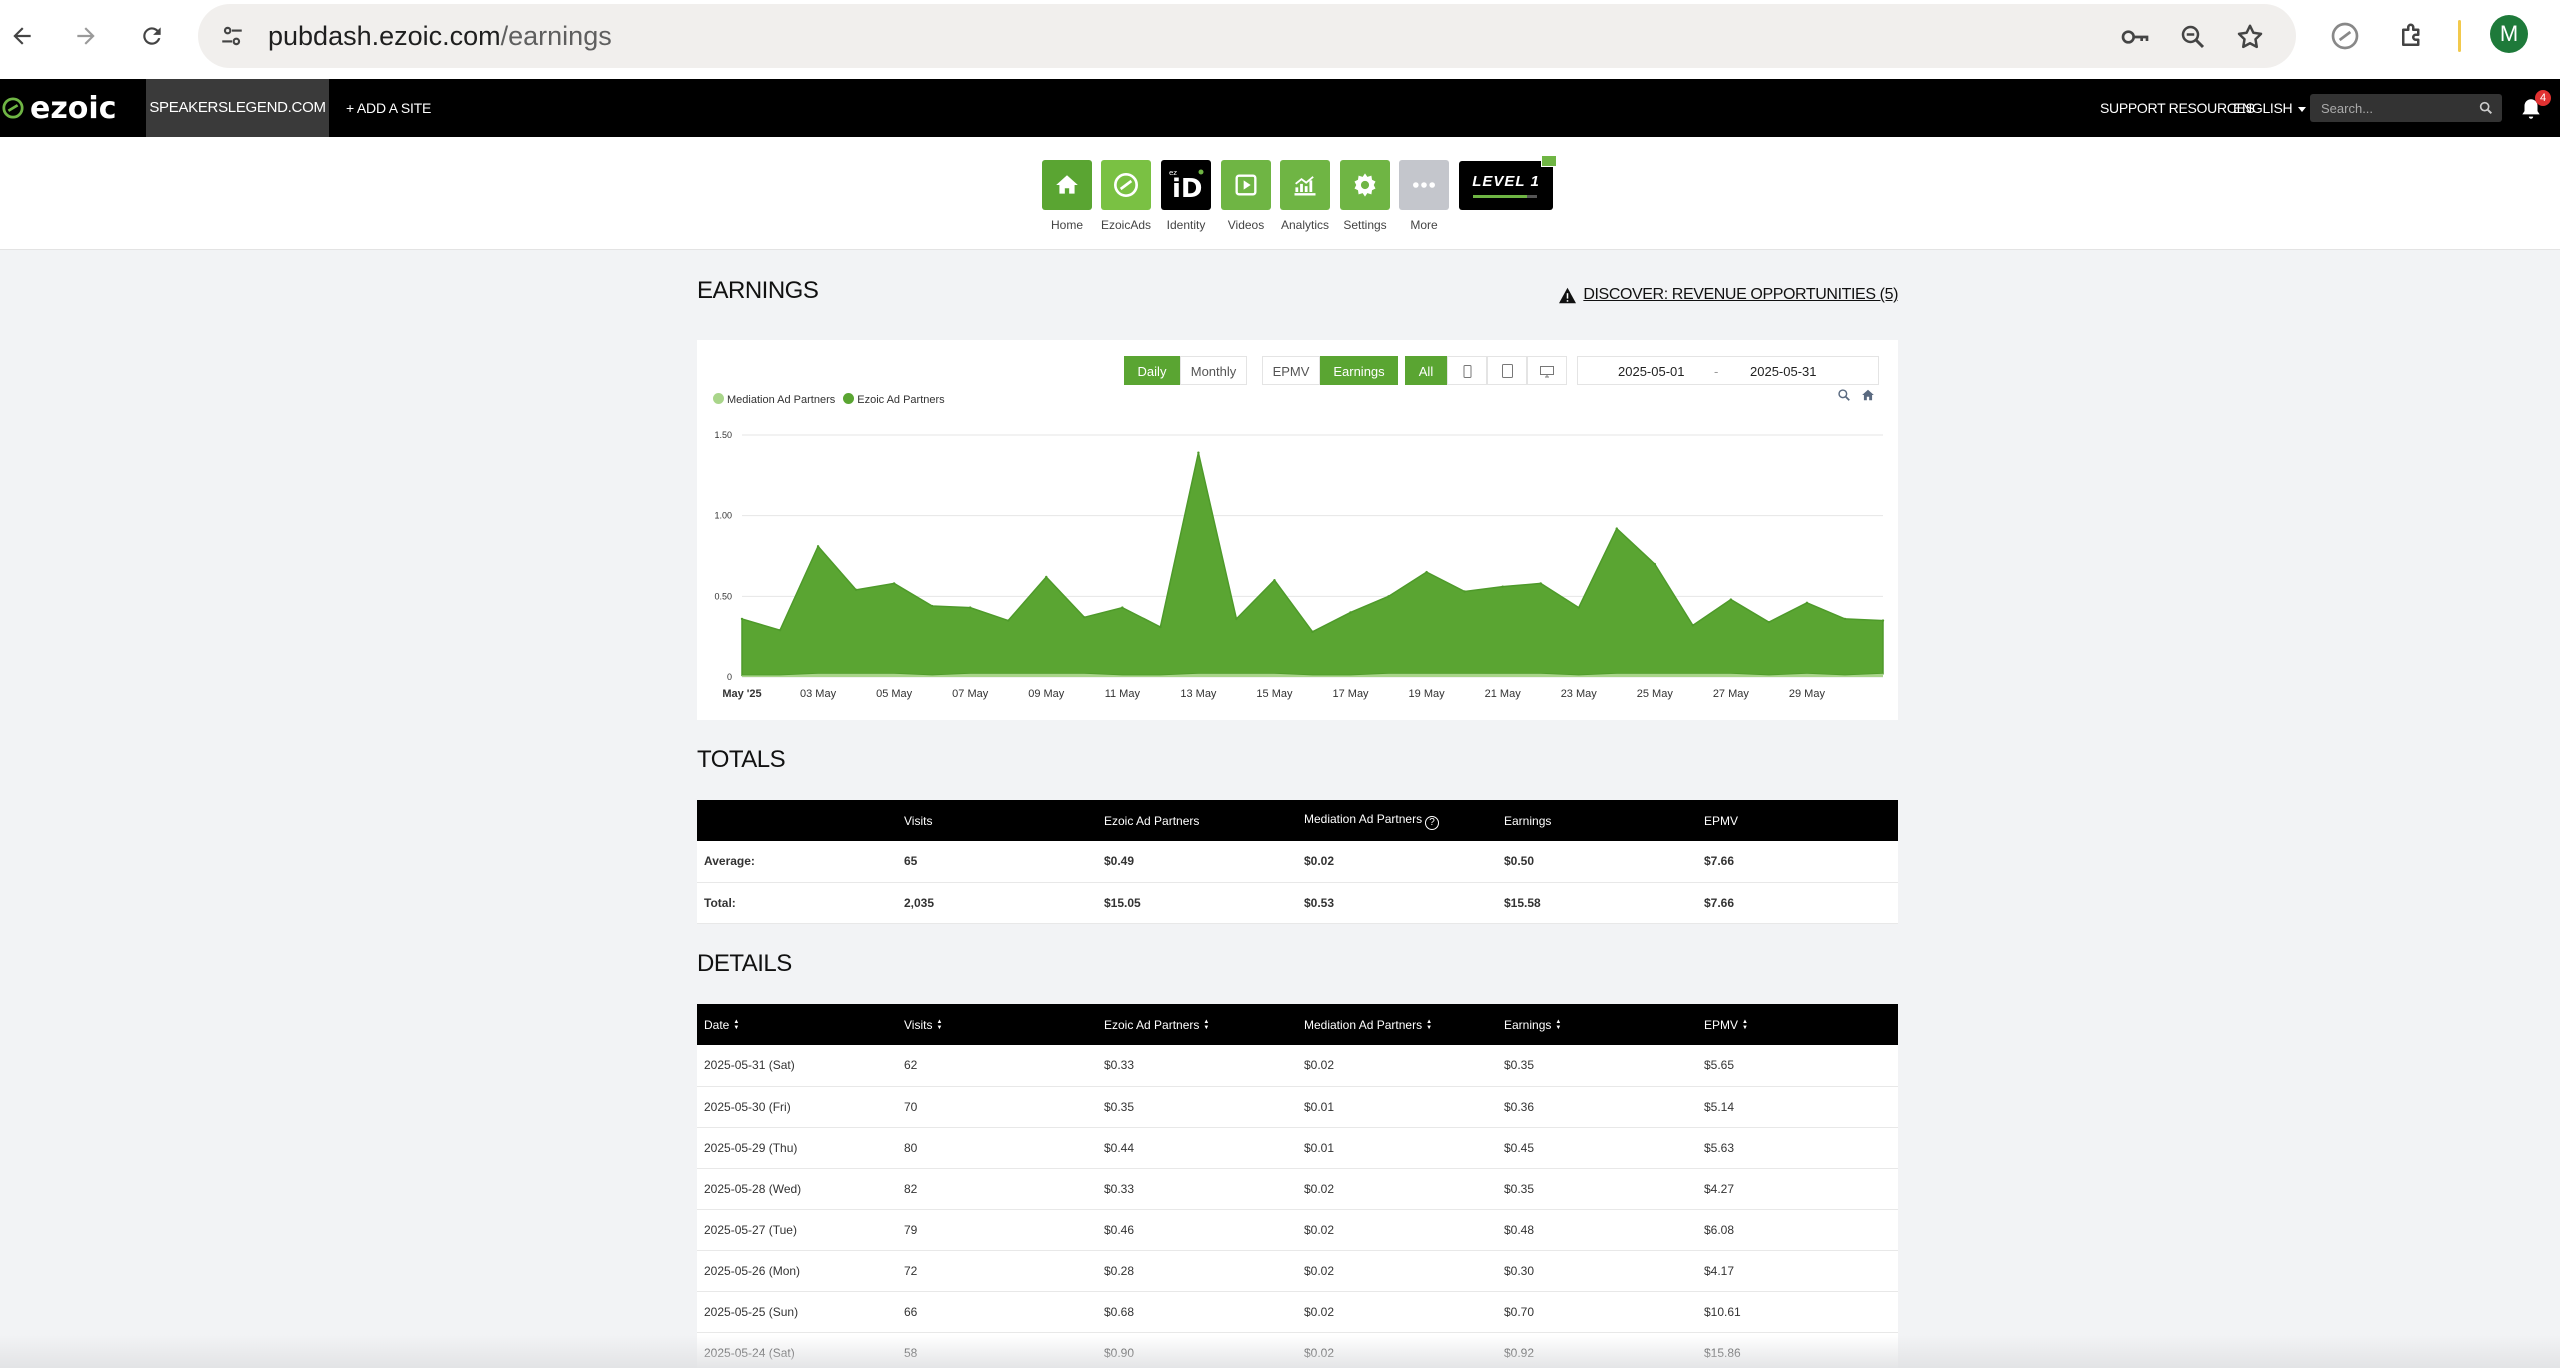 The image size is (2560, 1368). Describe the element at coordinates (1427, 694) in the screenshot. I see `x-tick-label: 19 May` at that location.